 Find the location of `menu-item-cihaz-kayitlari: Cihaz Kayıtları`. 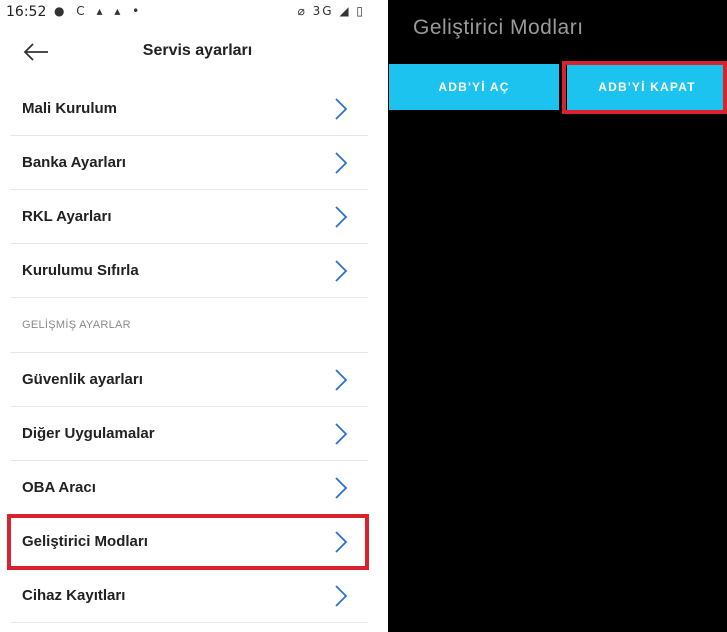

menu-item-cihaz-kayitlari: Cihaz Kayıtları is located at coordinates (189, 596).